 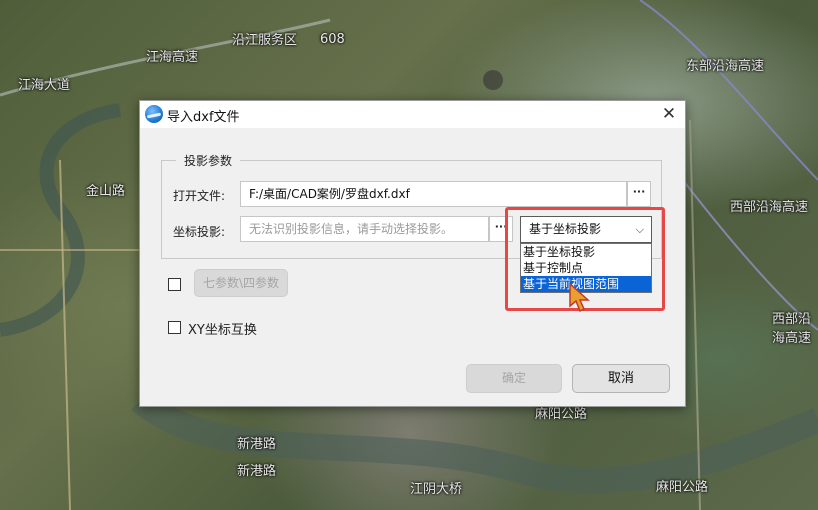 I want to click on map-label: 沿江服务区, so click(x=265, y=40).